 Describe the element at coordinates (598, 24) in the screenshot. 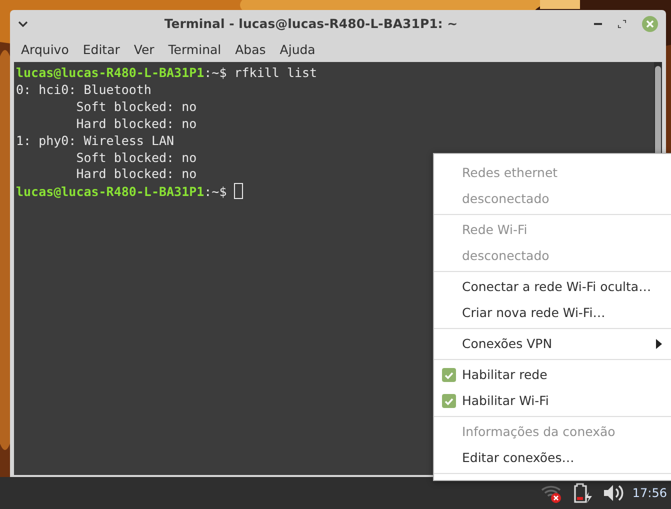

I see `minimize-icon` at that location.